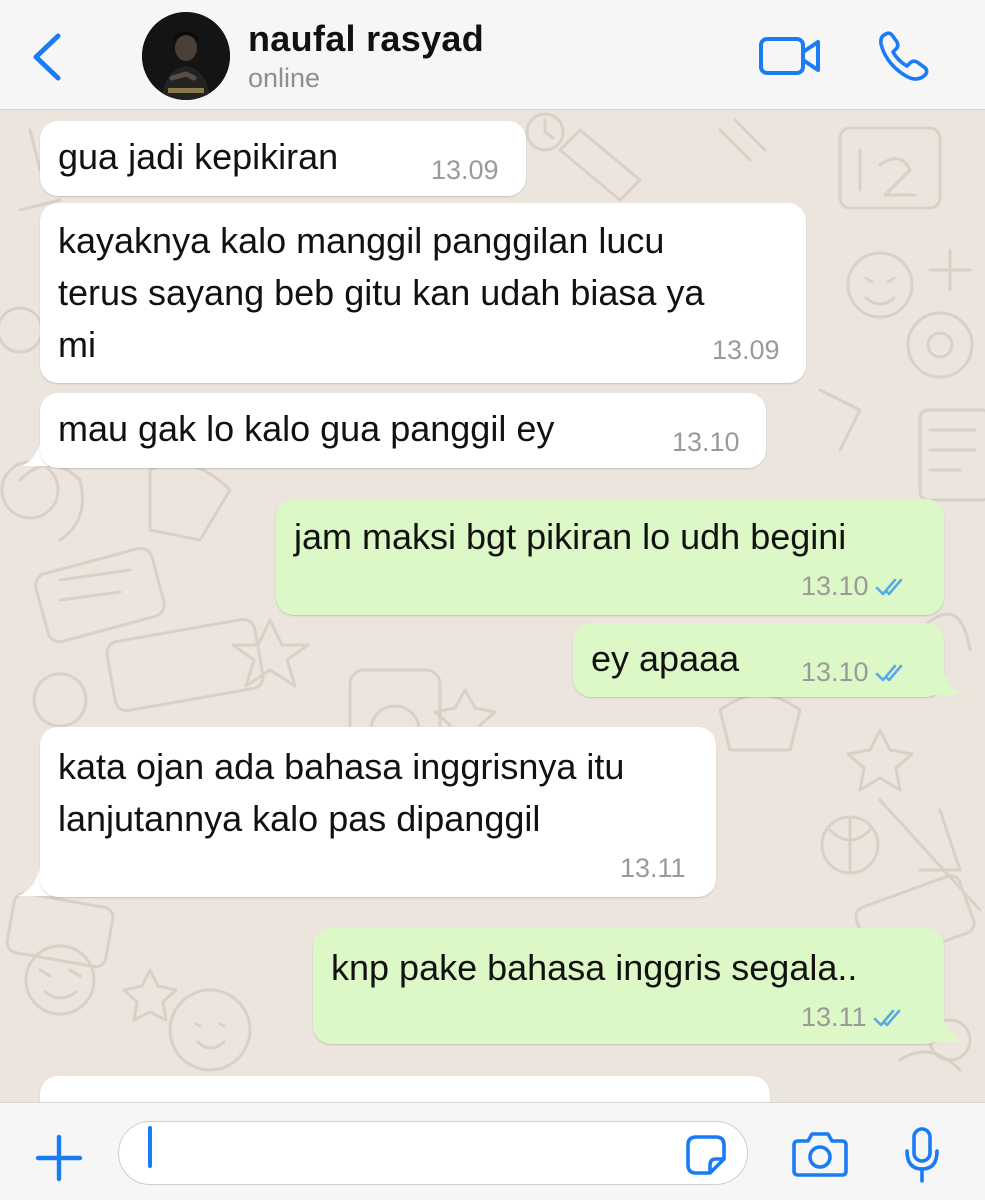 The height and width of the screenshot is (1200, 985). I want to click on avatar-photo, so click(186, 56).